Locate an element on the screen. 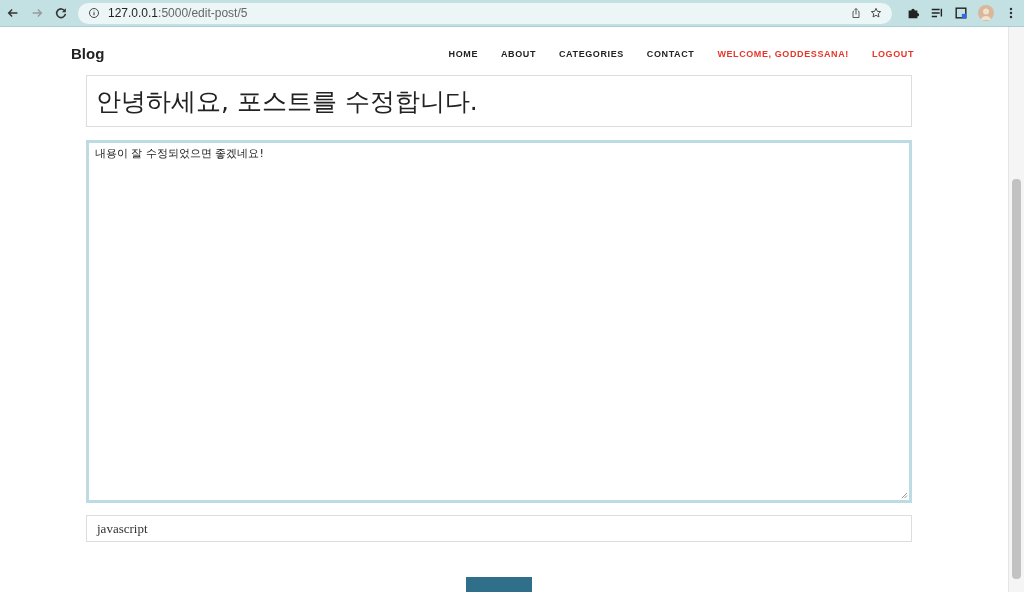  resize-grip-icon is located at coordinates (904, 495).